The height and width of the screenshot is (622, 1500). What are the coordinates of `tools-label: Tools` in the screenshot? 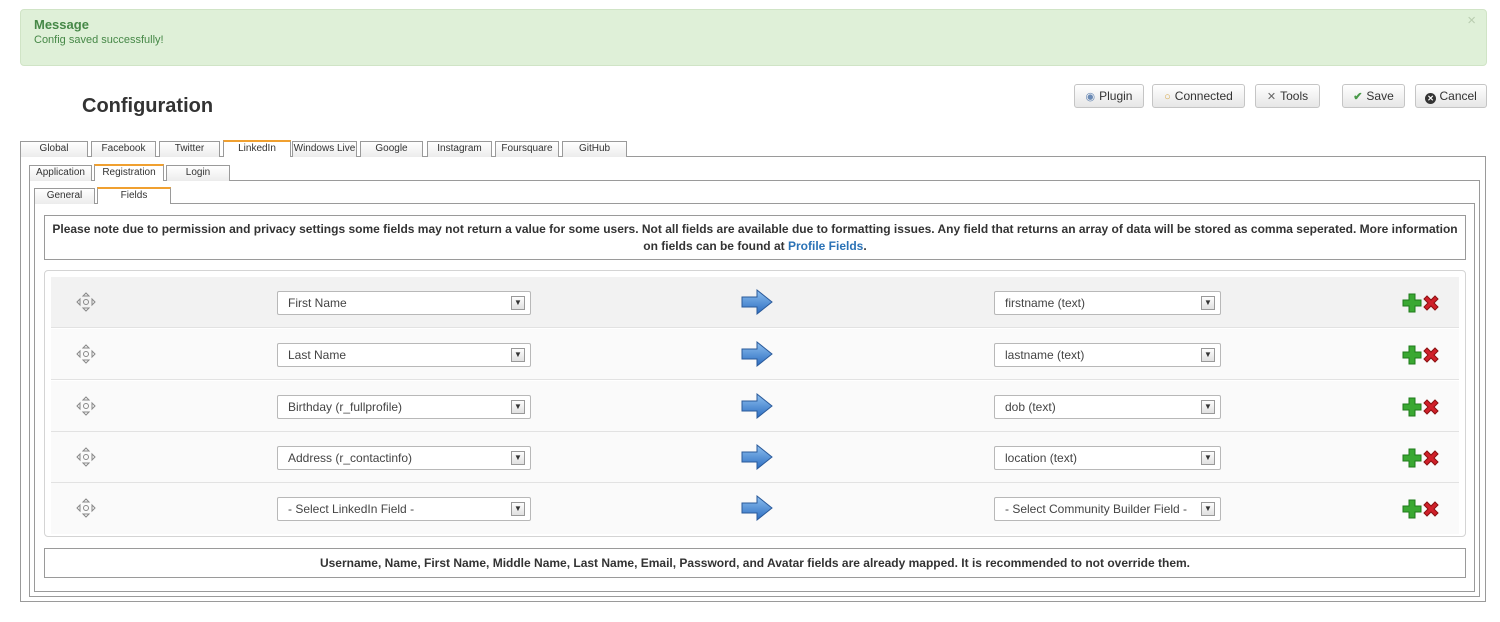 It's located at (1294, 96).